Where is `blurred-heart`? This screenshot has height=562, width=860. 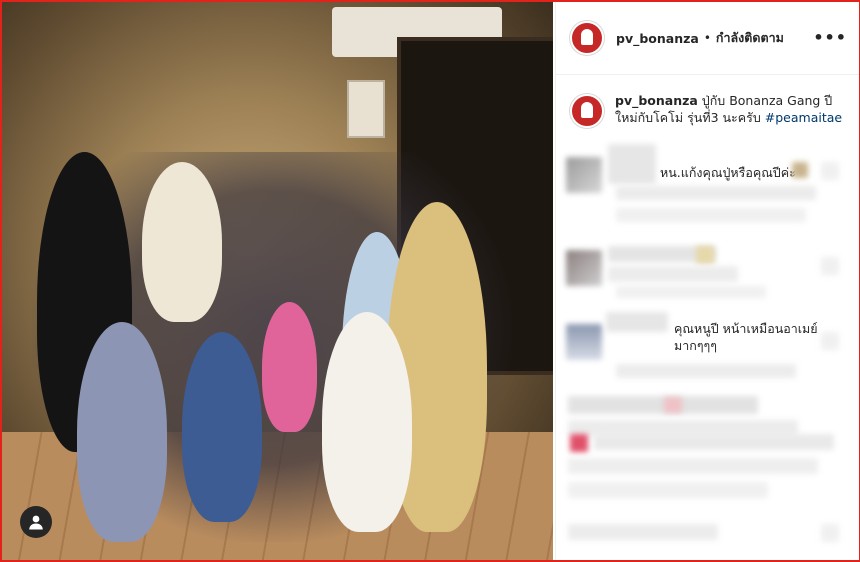
blurred-heart is located at coordinates (579, 443).